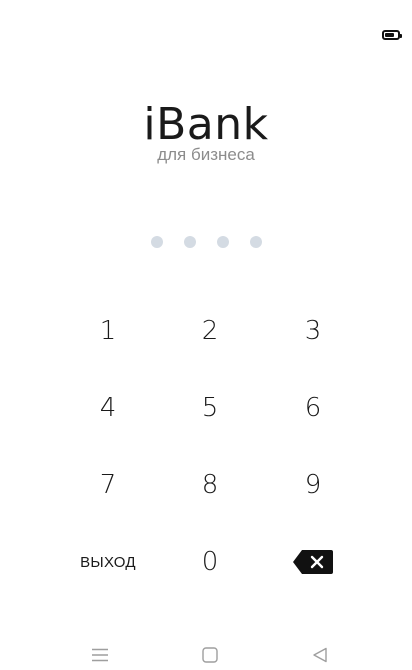 The height and width of the screenshot is (670, 412). I want to click on back-icon, so click(320, 655).